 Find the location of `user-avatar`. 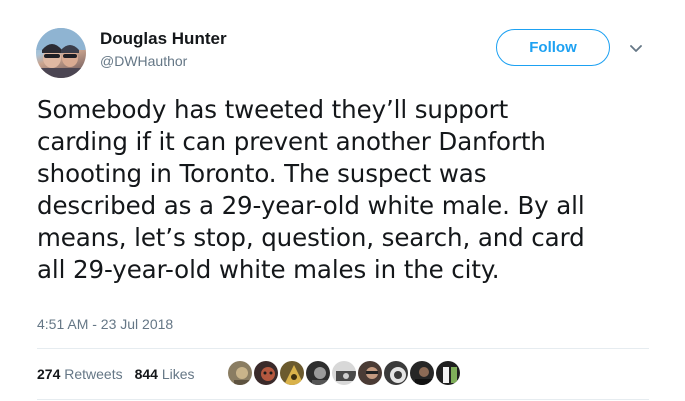

user-avatar is located at coordinates (61, 53).